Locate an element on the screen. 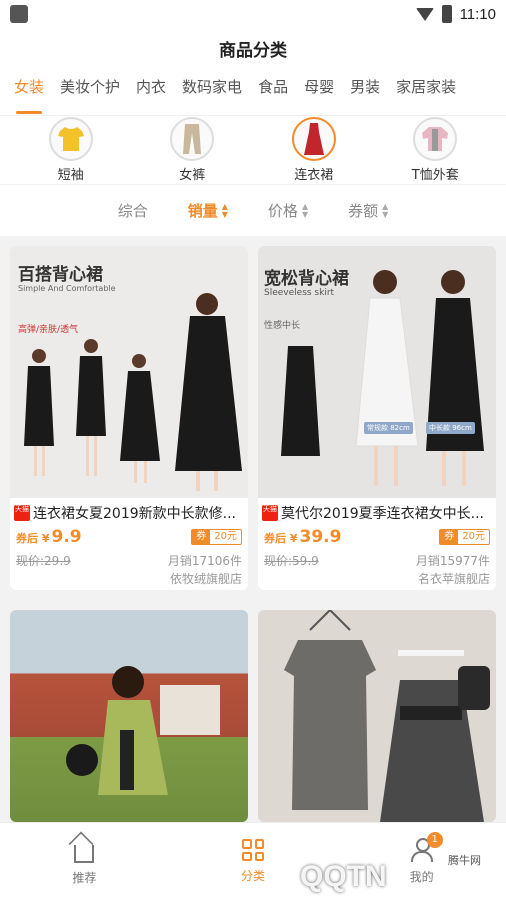  monthly-sales: 月销15977件 is located at coordinates (452, 560).